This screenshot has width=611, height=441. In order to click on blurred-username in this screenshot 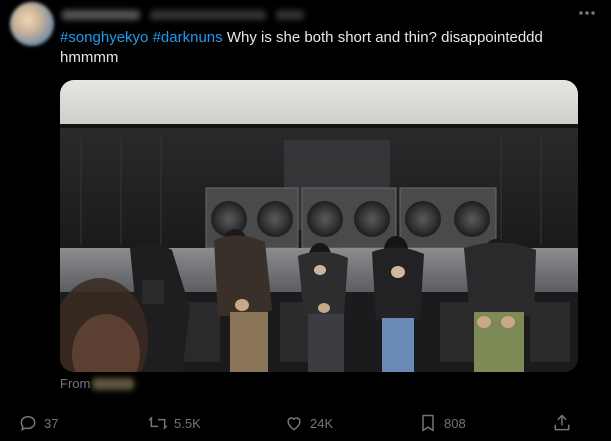, I will do `click(208, 15)`.